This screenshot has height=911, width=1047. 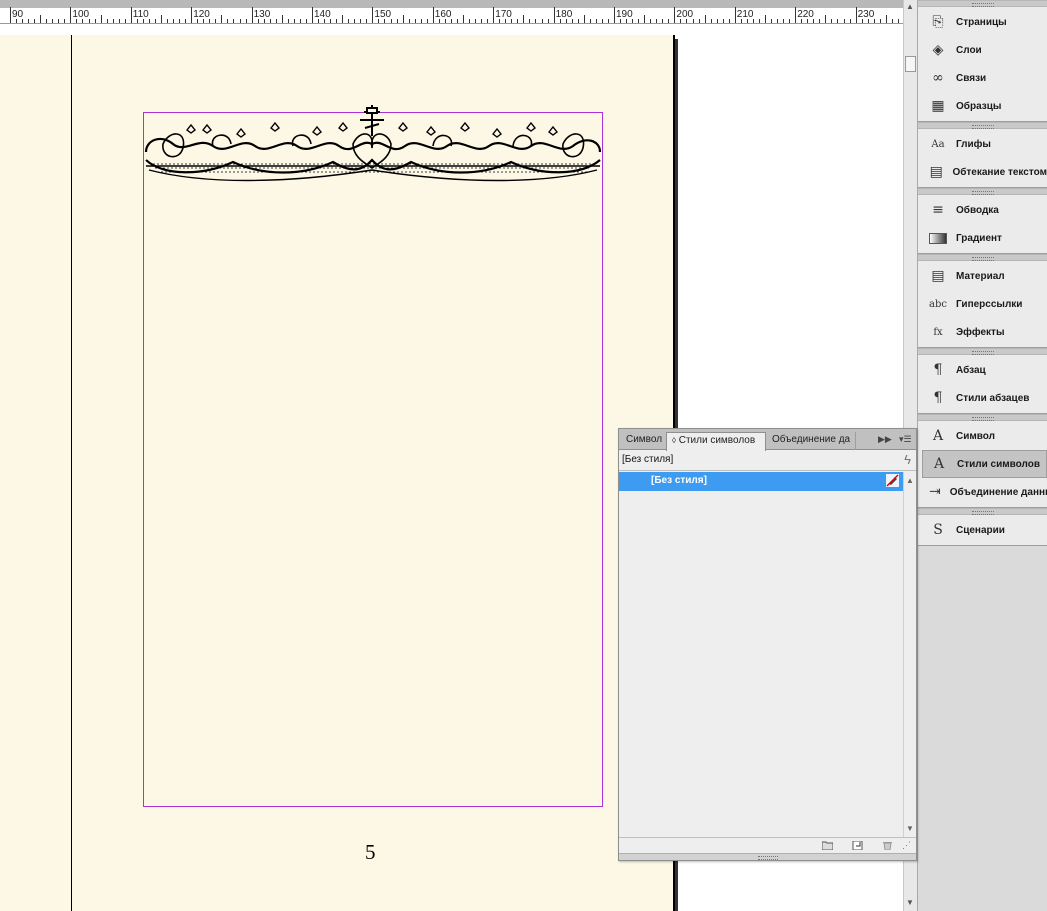 What do you see at coordinates (503, 14) in the screenshot?
I see `ruler-label: 170` at bounding box center [503, 14].